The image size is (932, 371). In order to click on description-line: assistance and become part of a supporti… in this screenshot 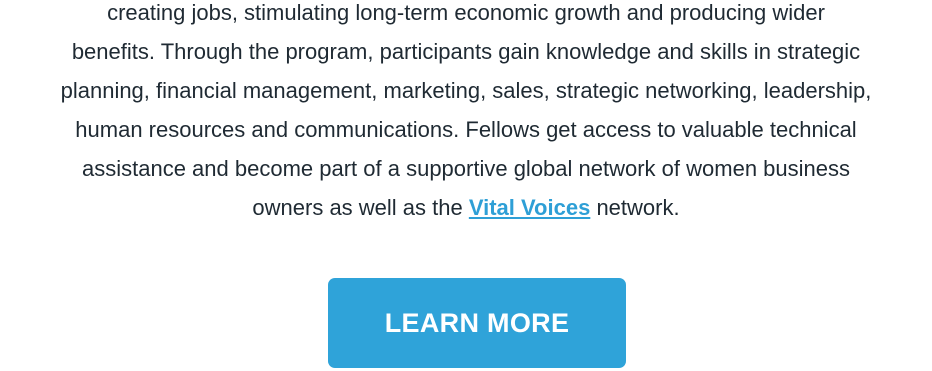, I will do `click(466, 168)`.